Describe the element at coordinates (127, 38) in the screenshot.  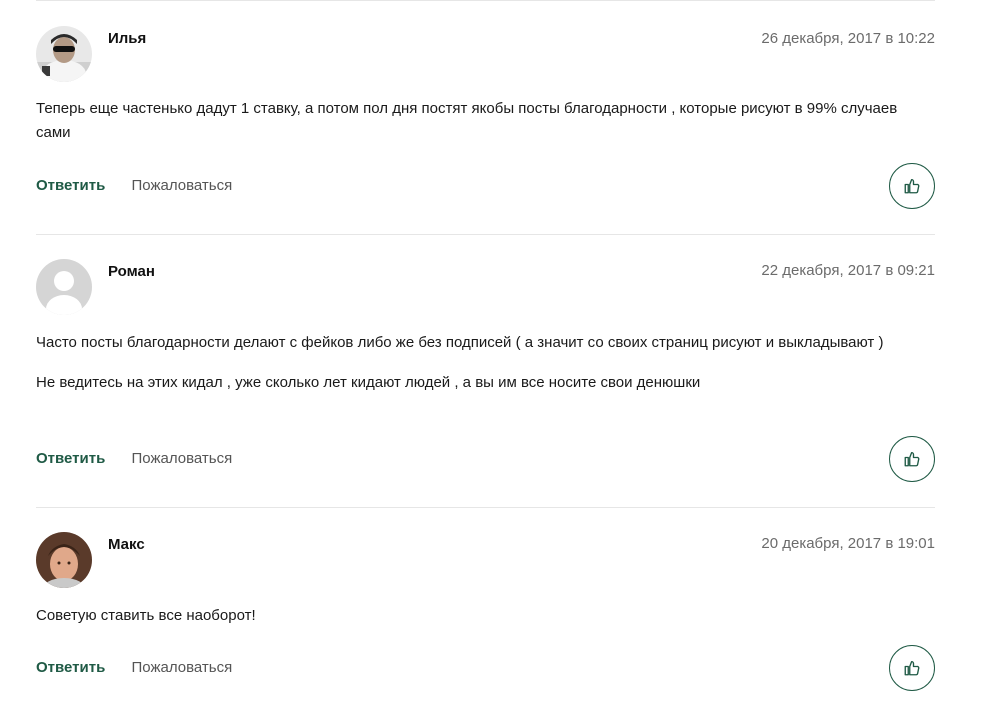
I see `comment-author: Илья` at that location.